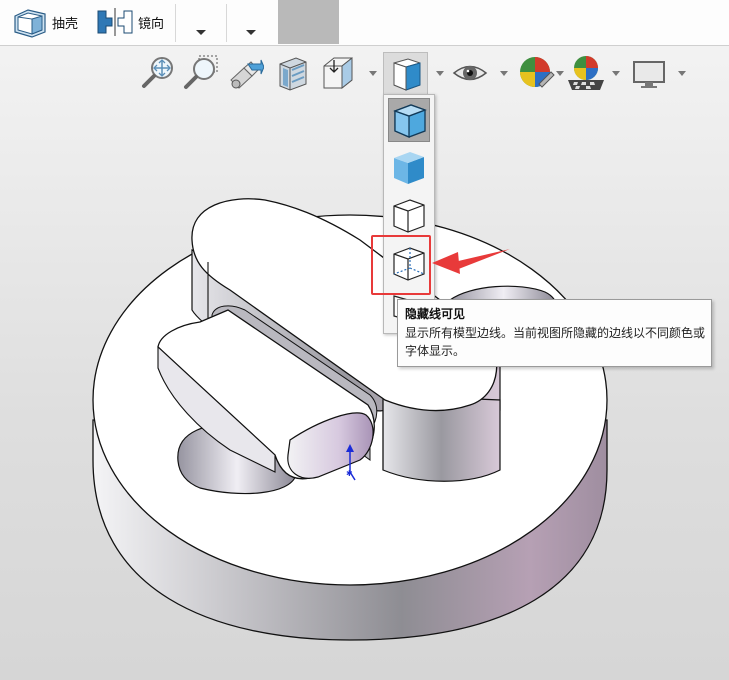 Image resolution: width=729 pixels, height=680 pixels. Describe the element at coordinates (65, 24) in the screenshot. I see `shell-label: 抽壳` at that location.